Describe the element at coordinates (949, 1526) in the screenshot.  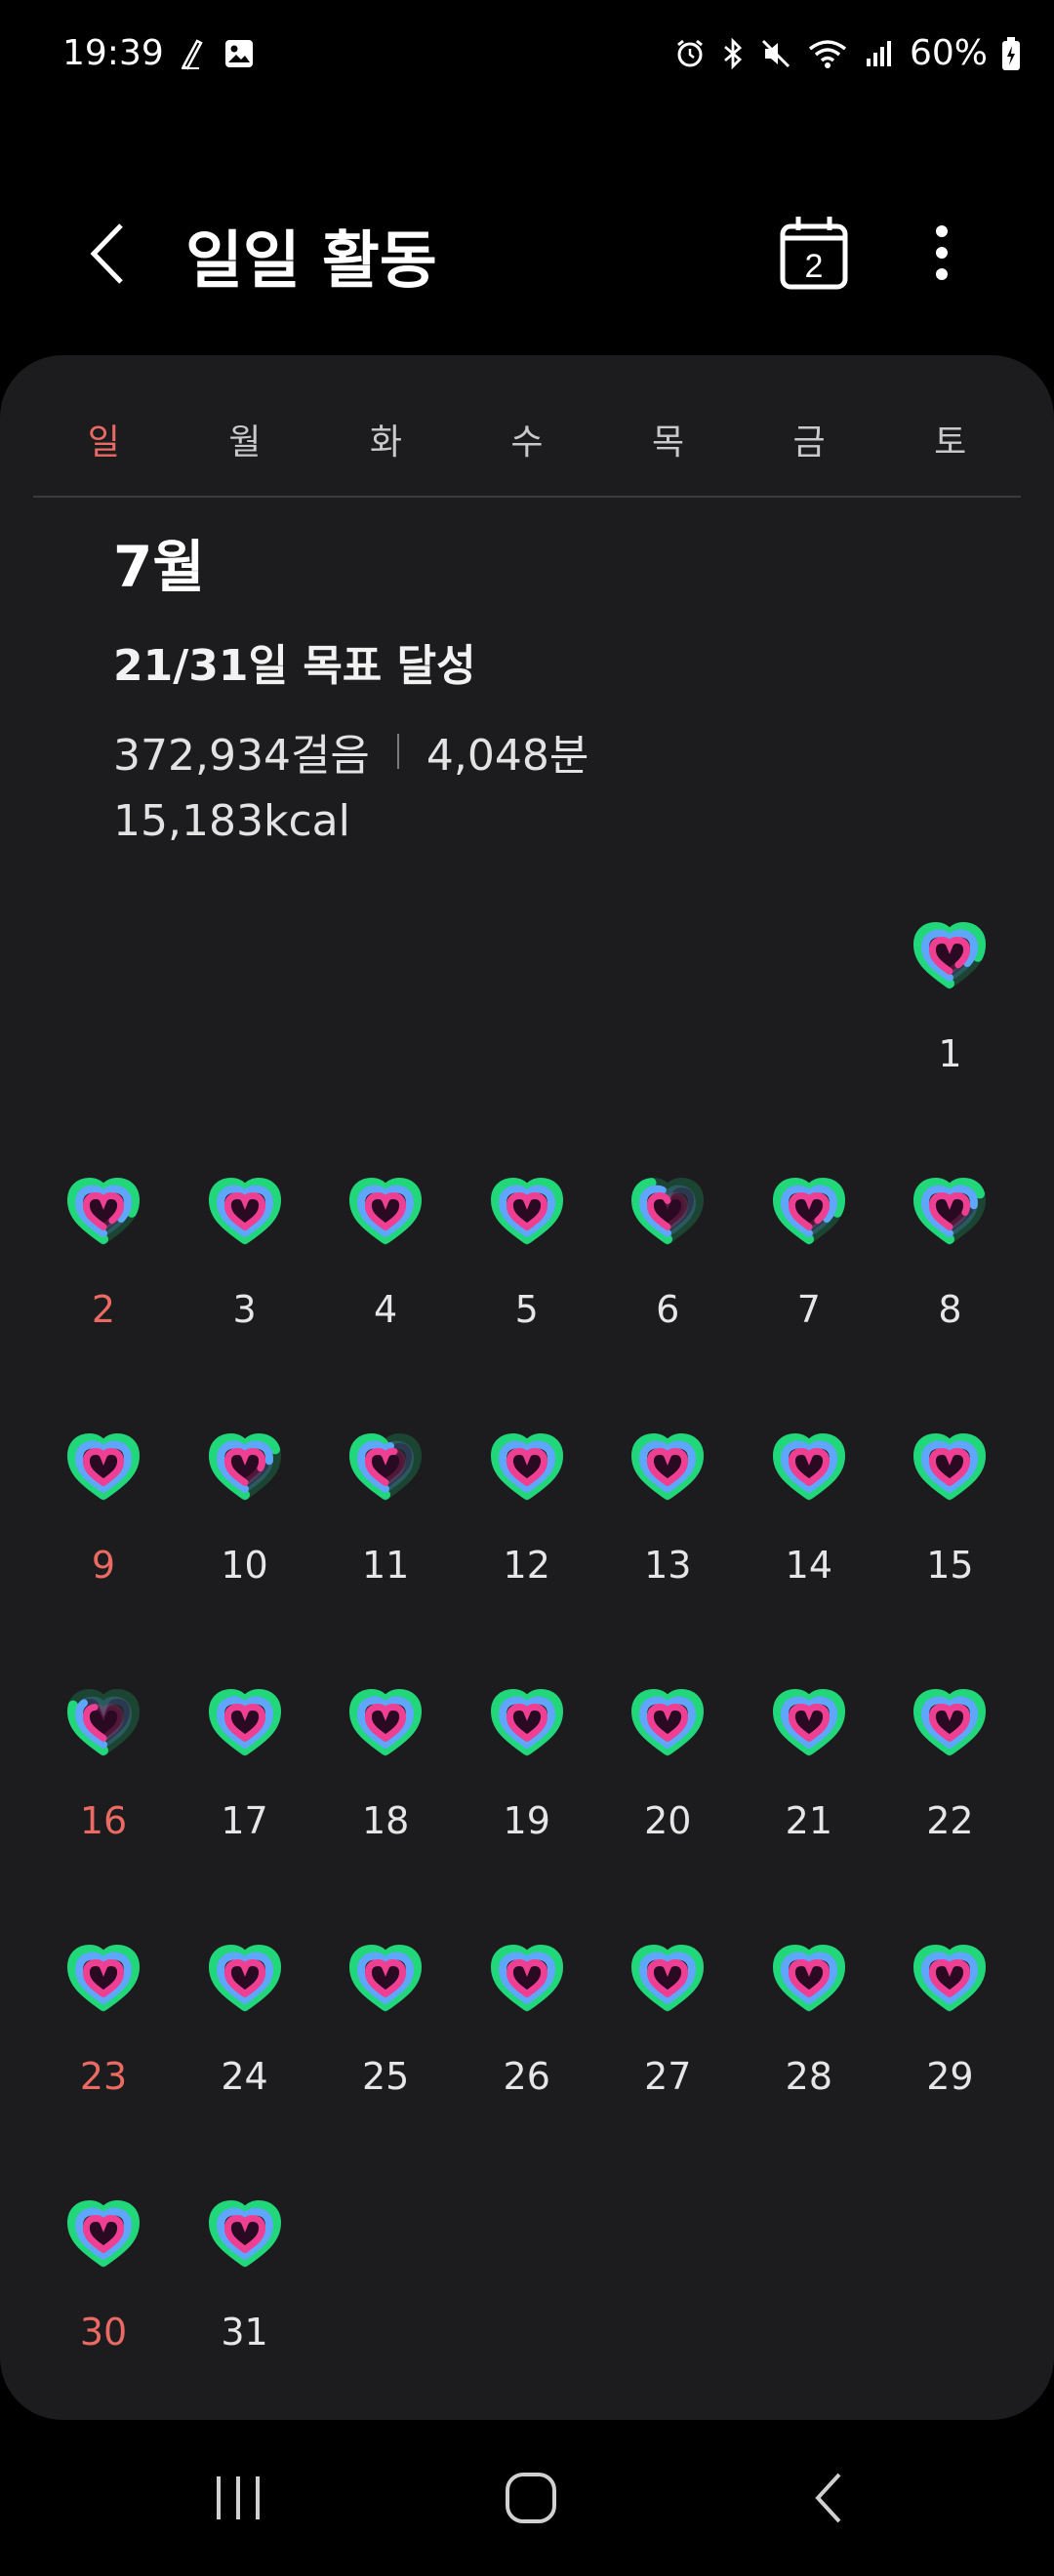
I see `calendar-day: 15` at that location.